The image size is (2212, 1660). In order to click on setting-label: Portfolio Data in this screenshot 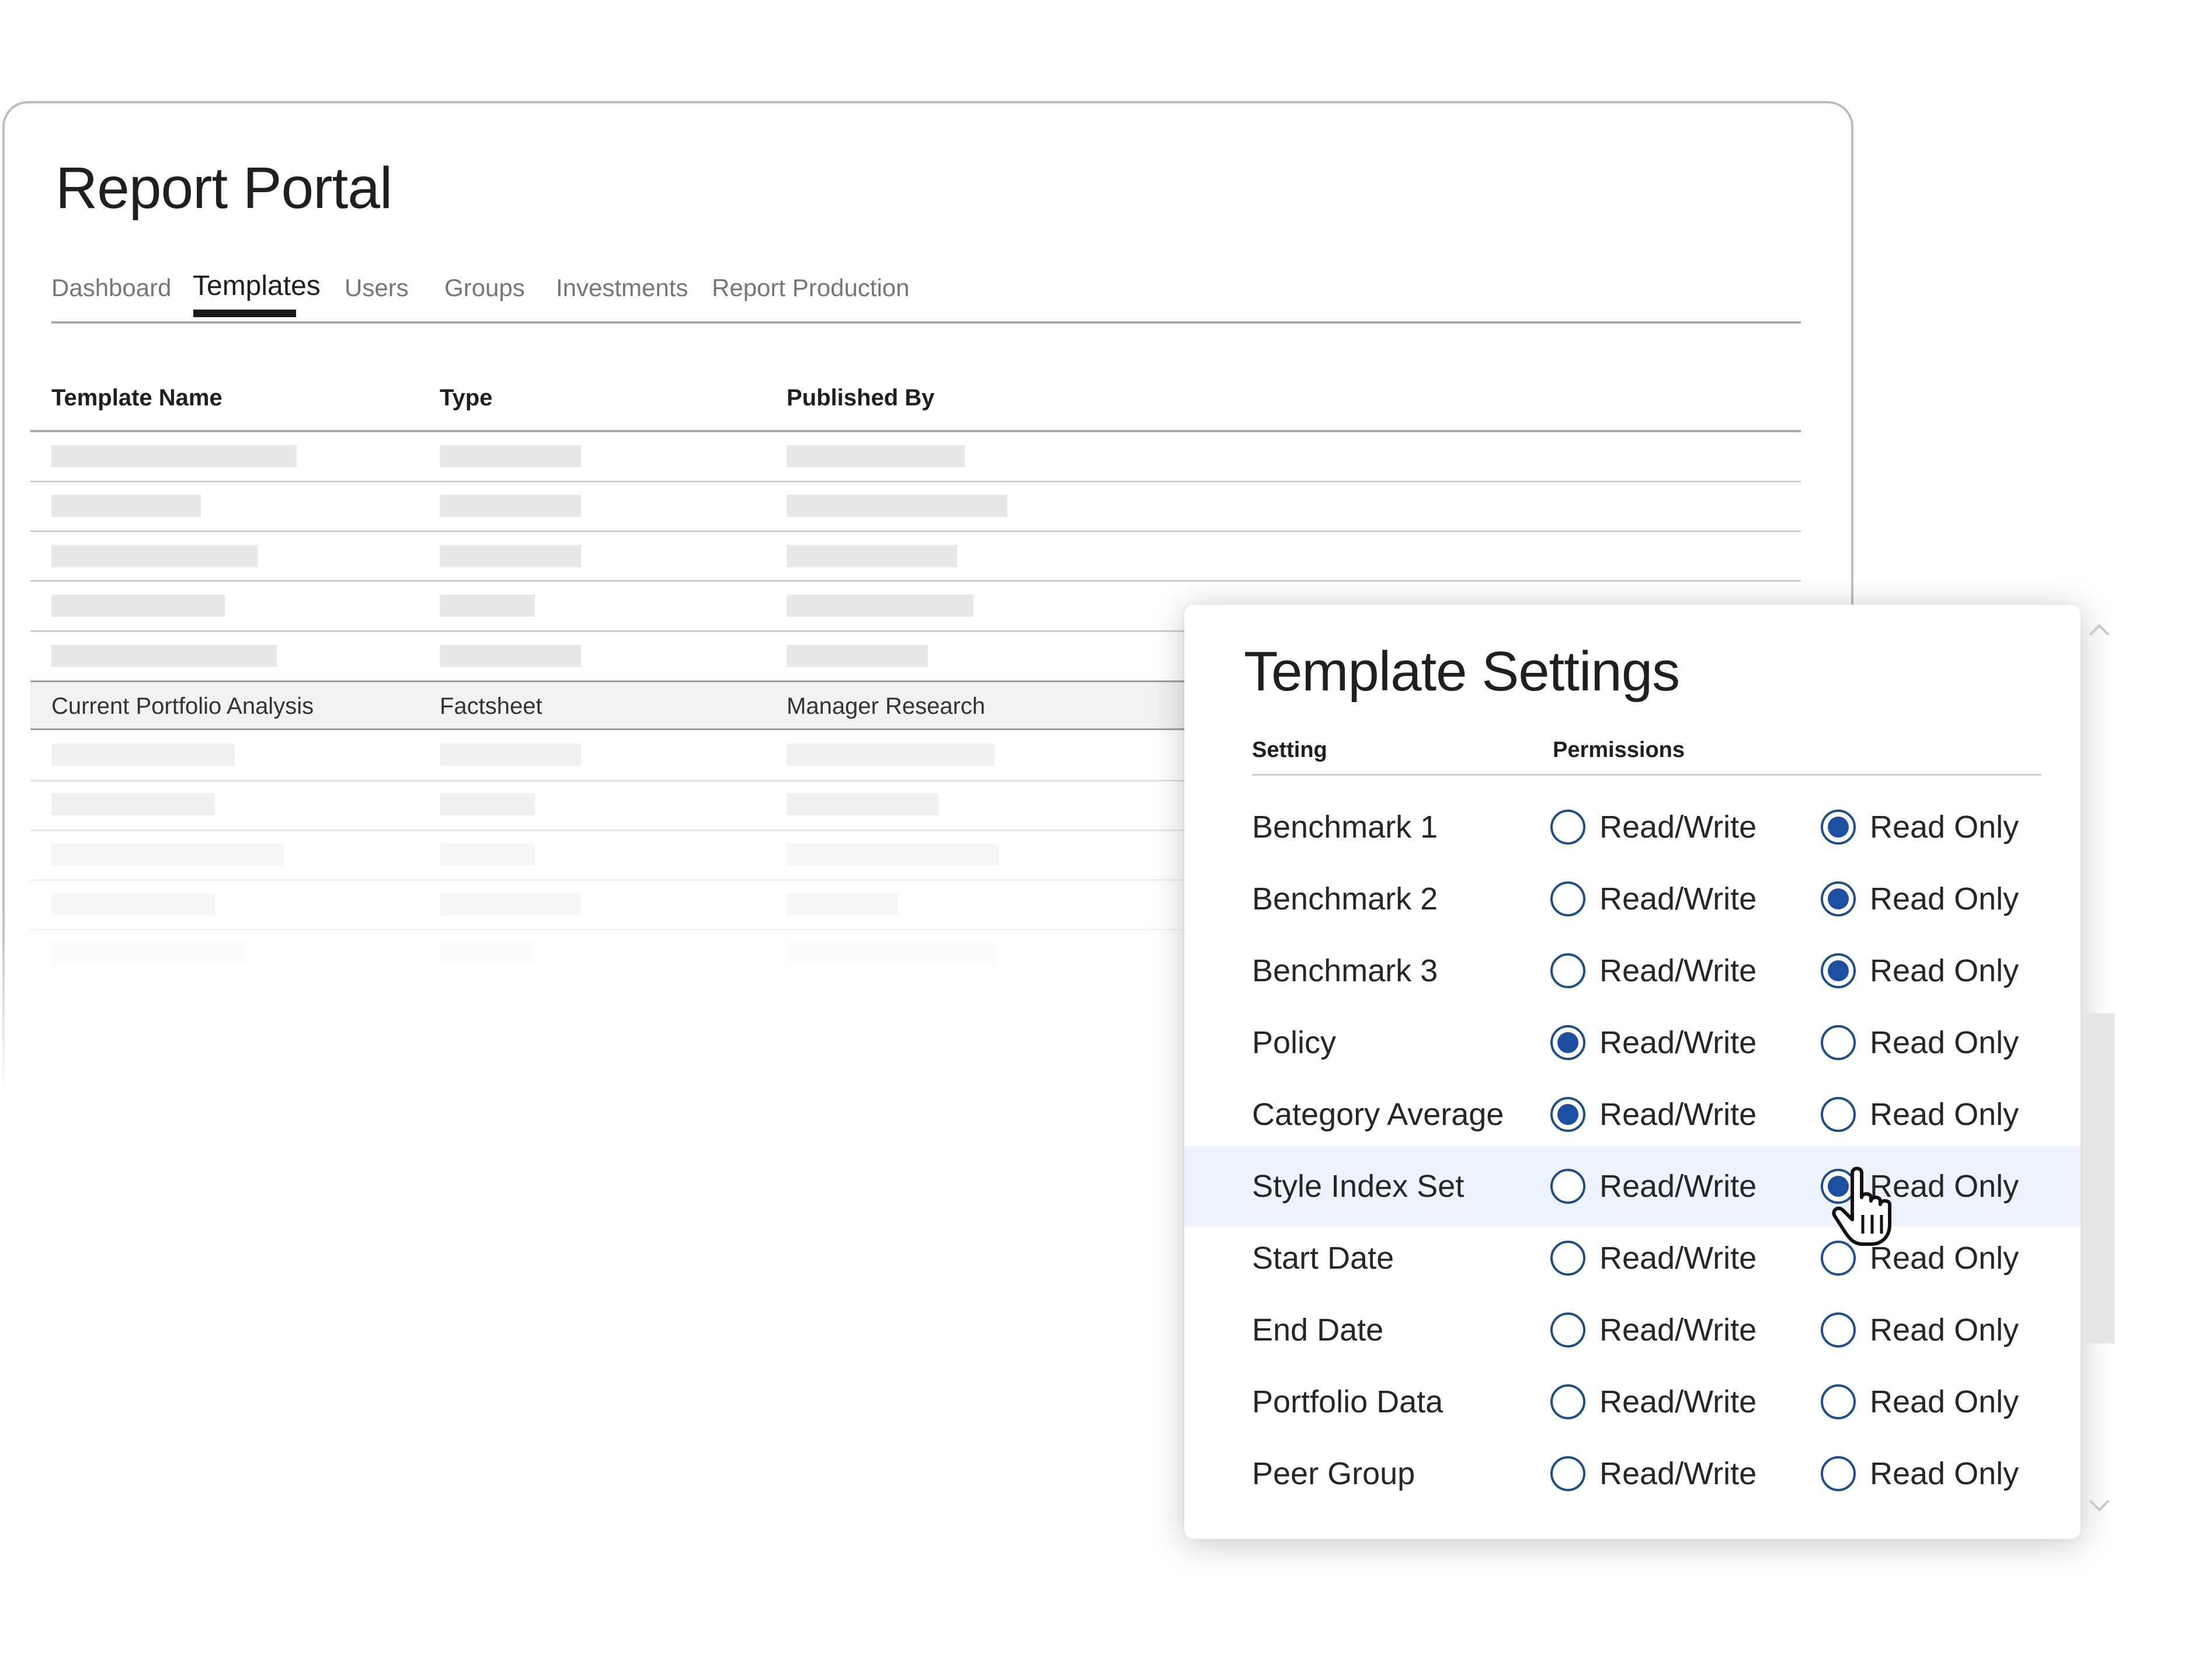, I will do `click(1348, 1402)`.